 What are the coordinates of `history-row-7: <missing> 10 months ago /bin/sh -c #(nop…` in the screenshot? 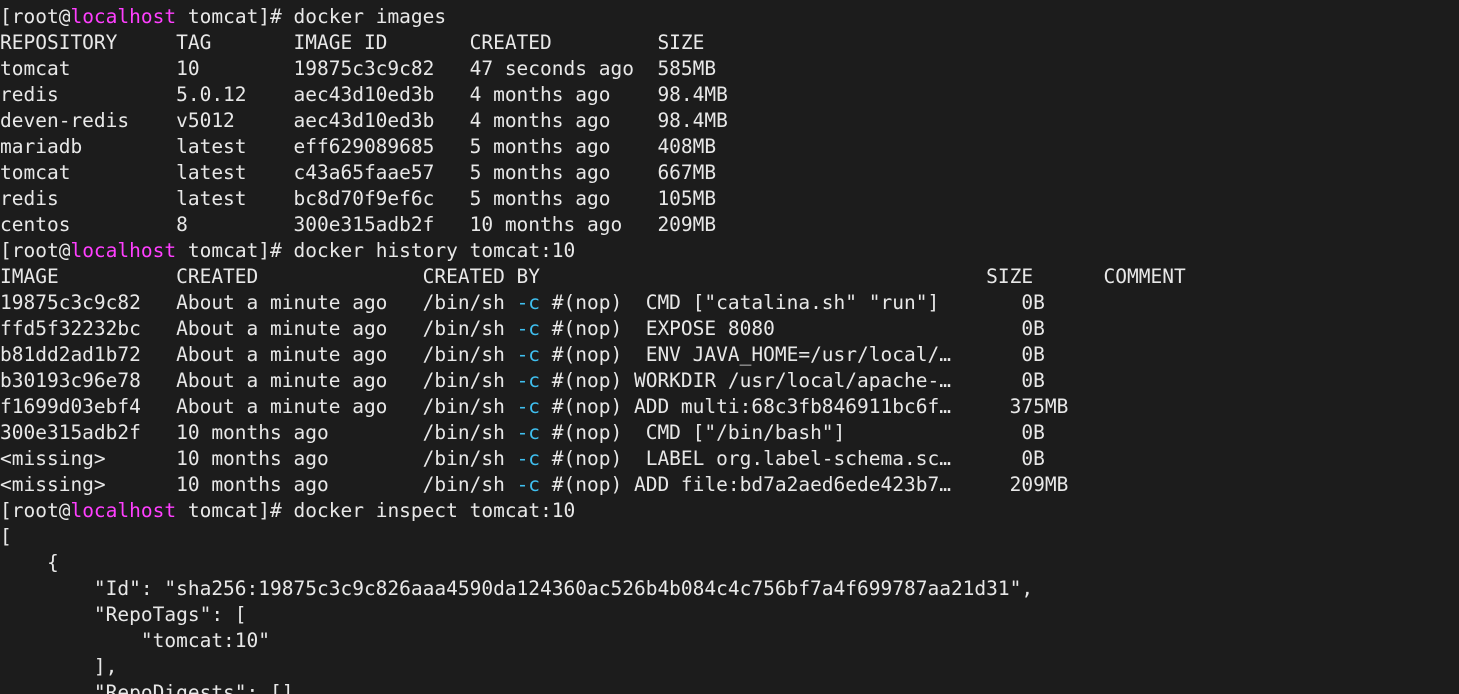 It's located at (729, 459).